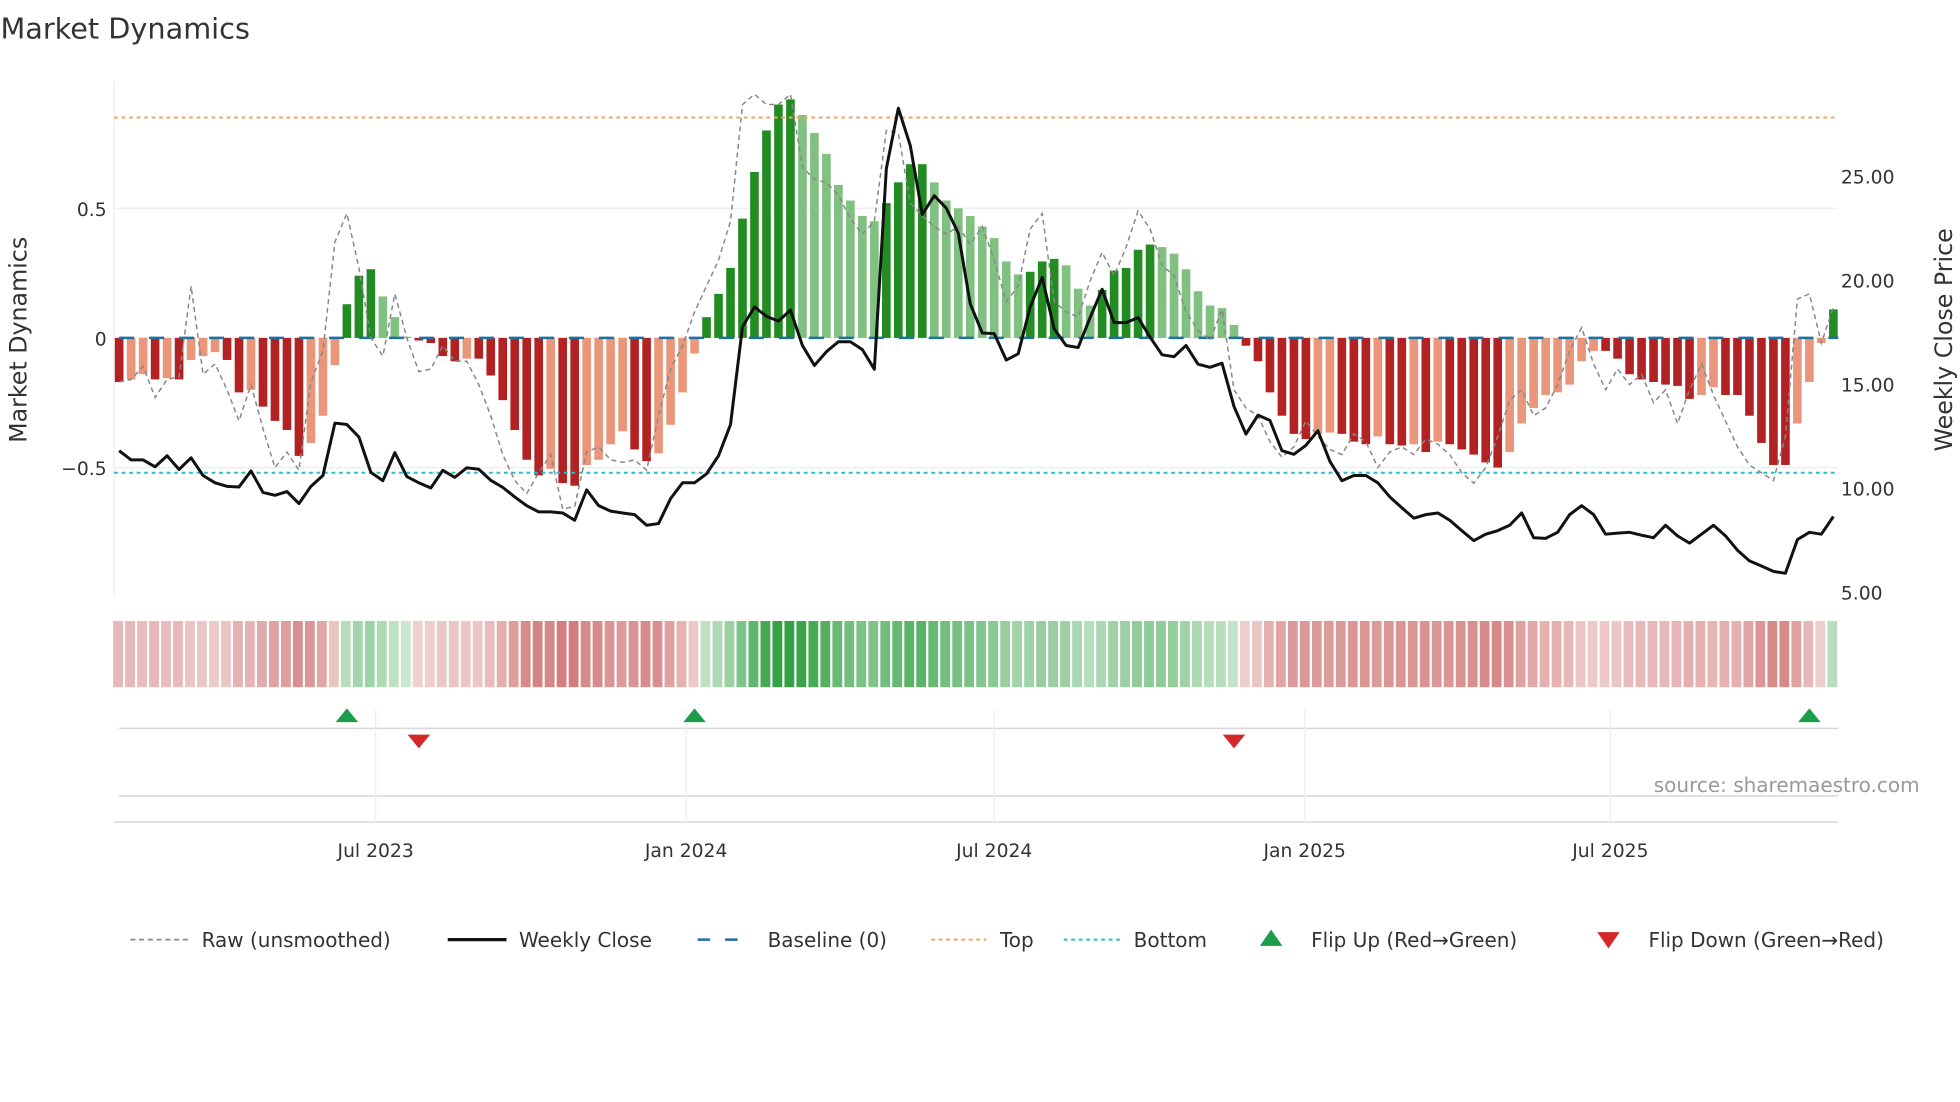 The image size is (1960, 1102). Describe the element at coordinates (982, 940) in the screenshot. I see `legend-item-top: Top` at that location.